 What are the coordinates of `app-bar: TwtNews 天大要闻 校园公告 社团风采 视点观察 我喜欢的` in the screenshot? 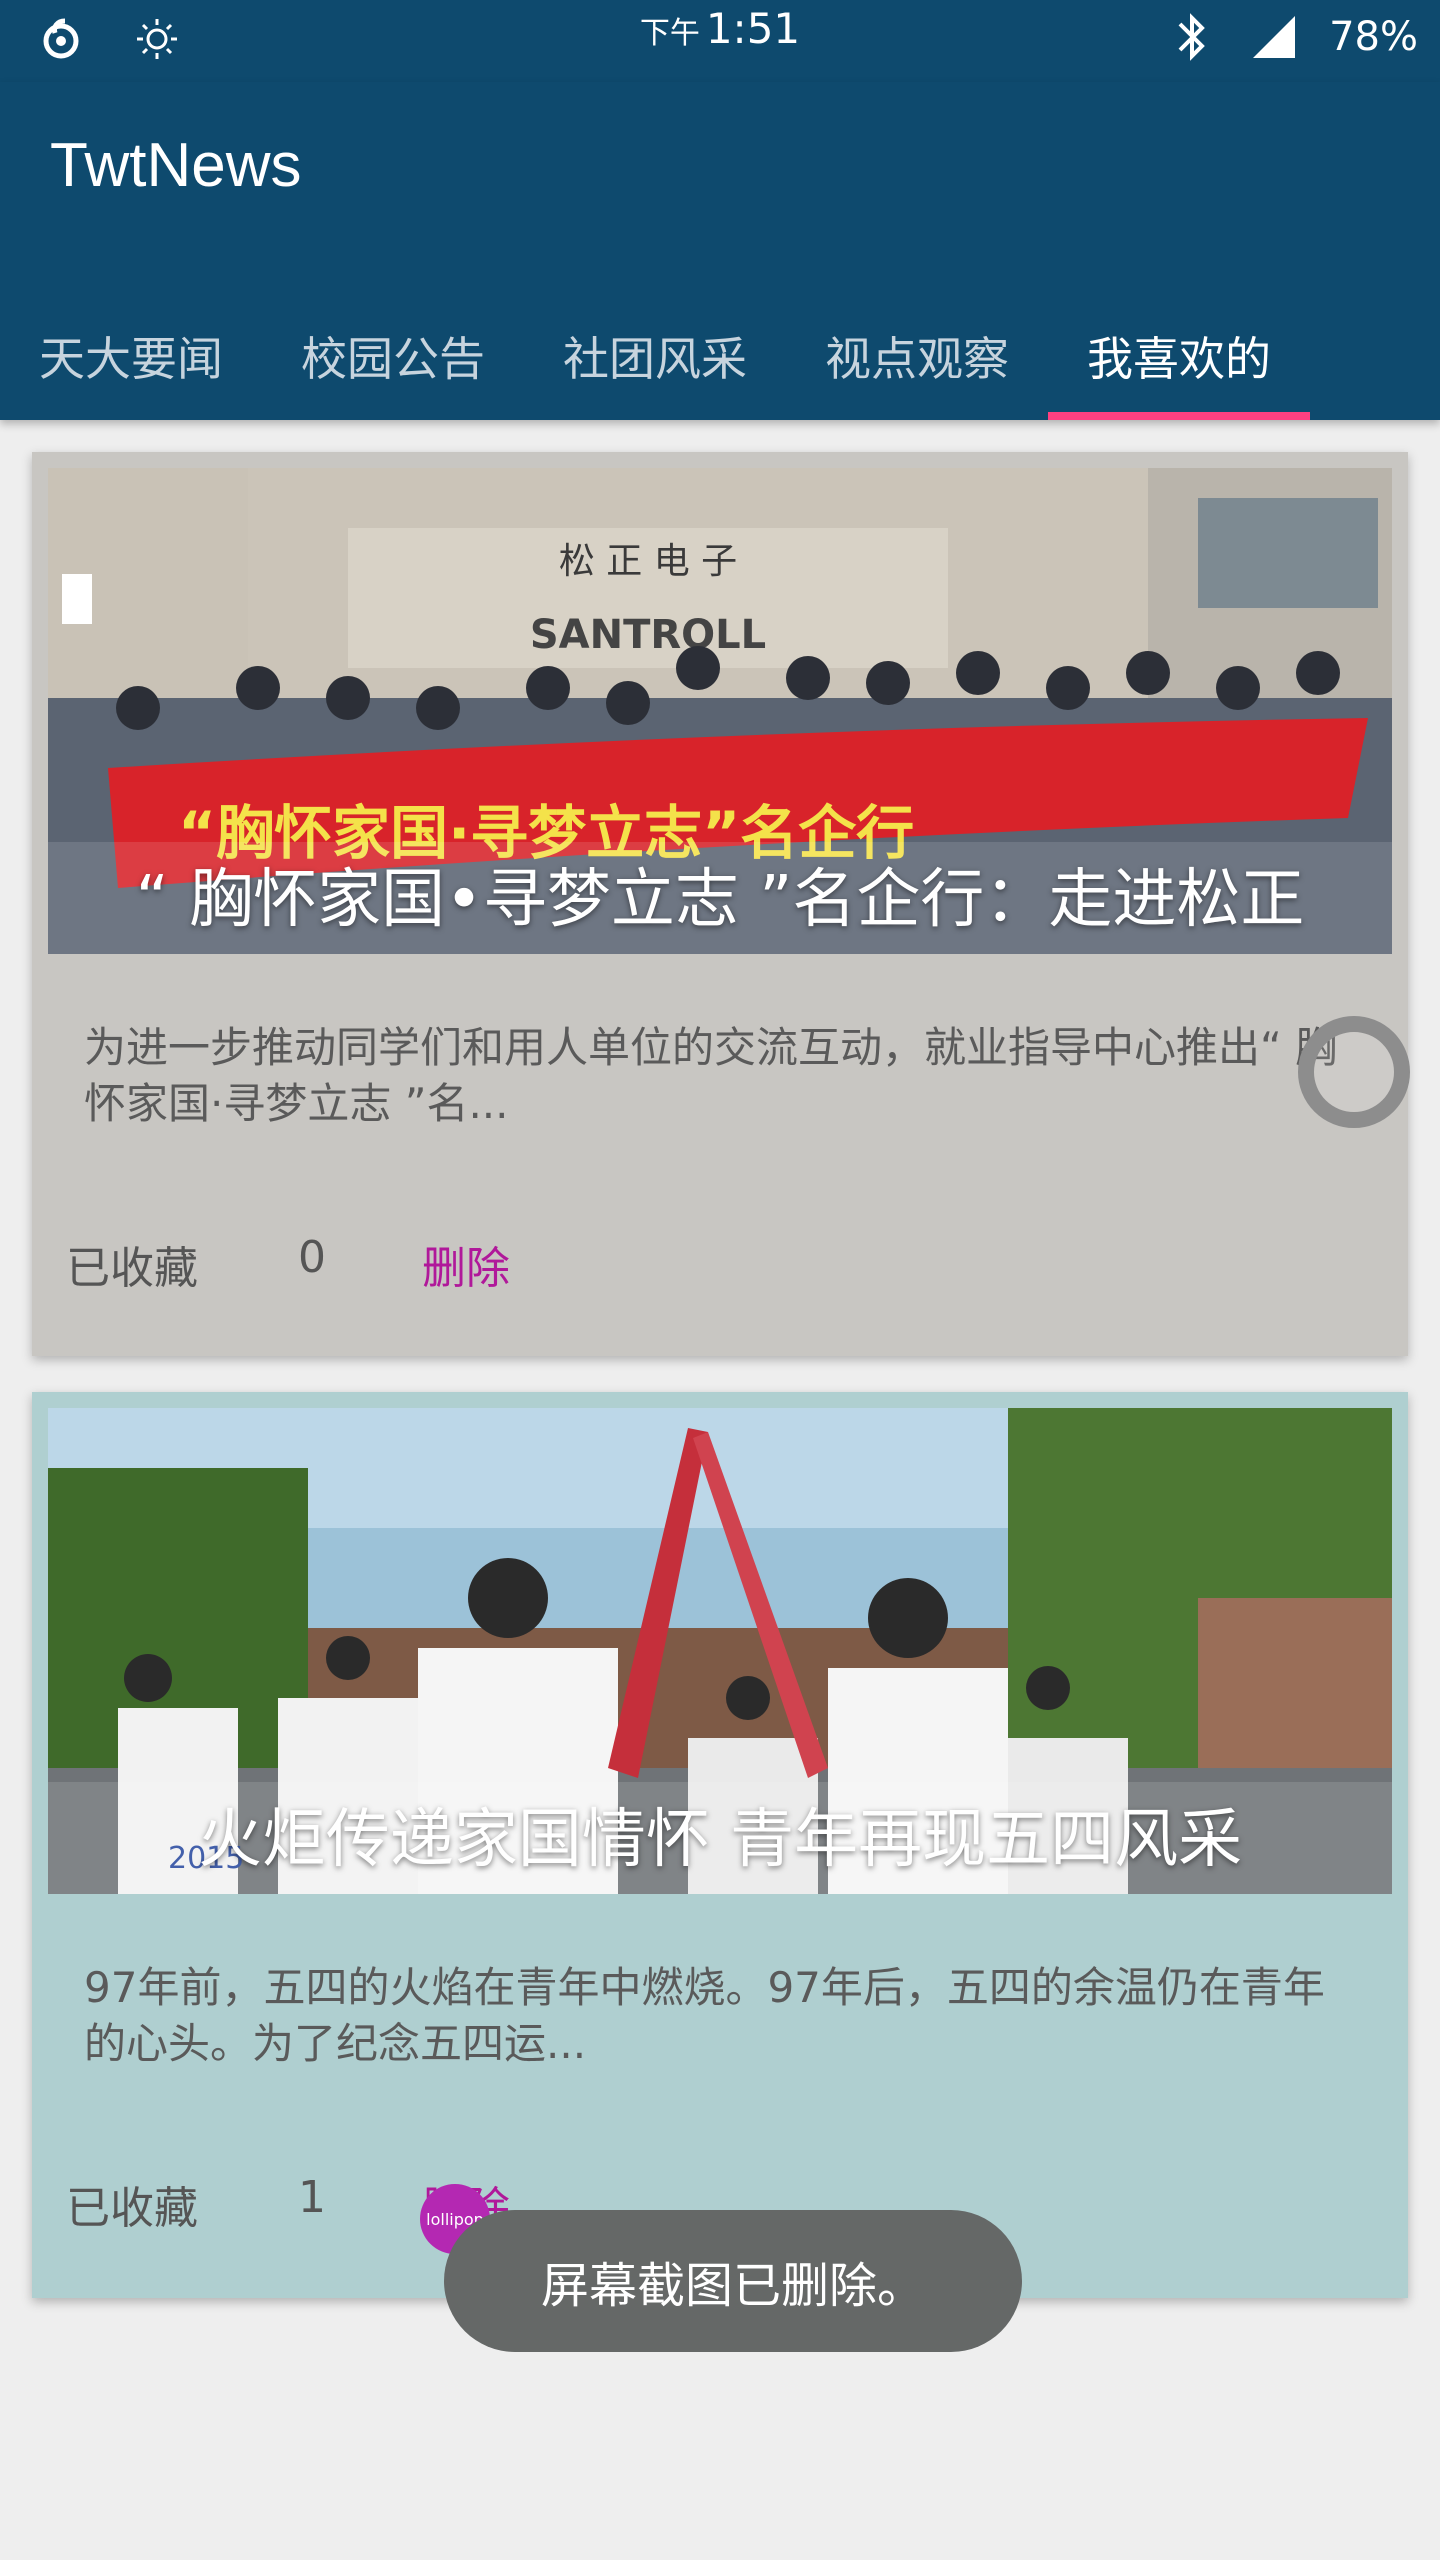 It's located at (720, 251).